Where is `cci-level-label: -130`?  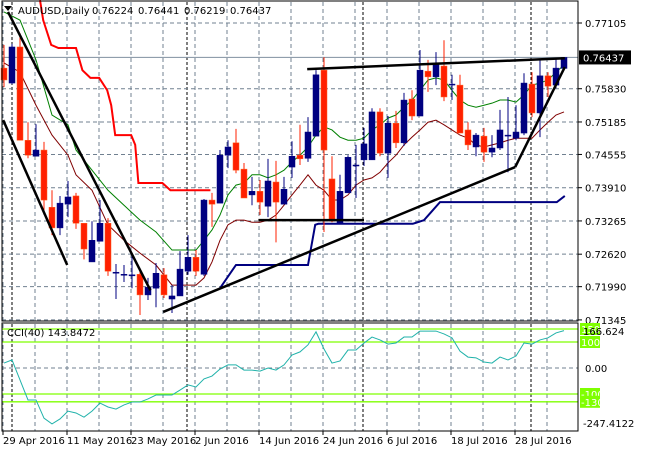 cci-level-label: -130 is located at coordinates (592, 403).